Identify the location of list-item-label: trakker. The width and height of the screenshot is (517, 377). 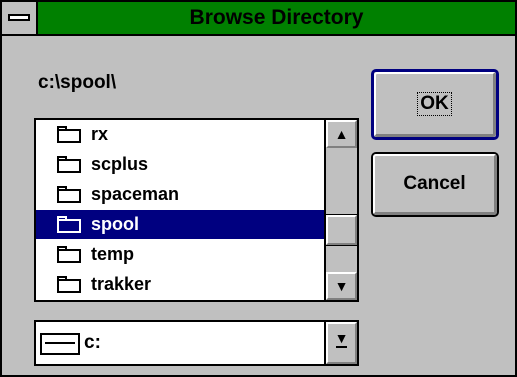
(121, 284).